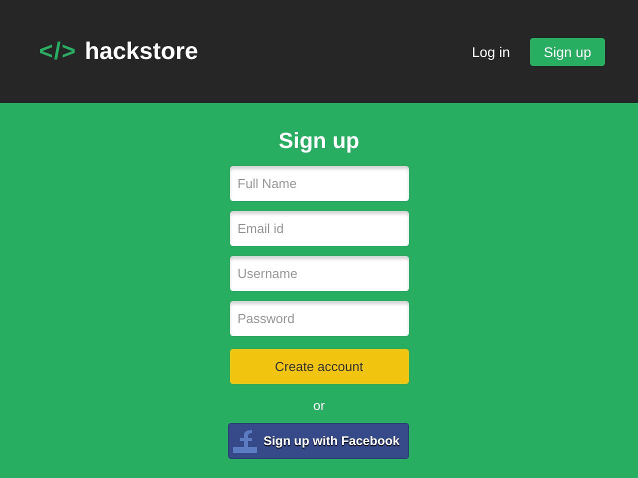 The width and height of the screenshot is (638, 478). I want to click on social-signup-button: Sign up with Facebook, so click(318, 441).